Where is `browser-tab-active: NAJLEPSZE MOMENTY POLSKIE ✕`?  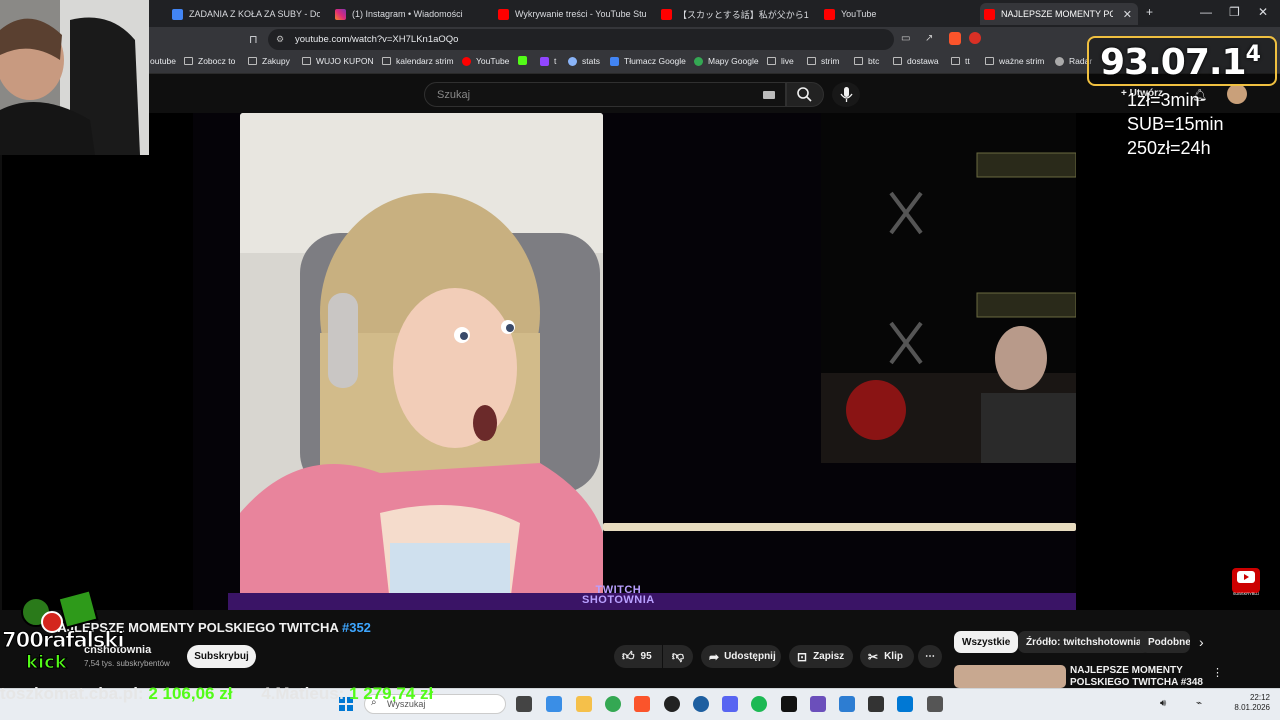 browser-tab-active: NAJLEPSZE MOMENTY POLSKIE ✕ is located at coordinates (1059, 14).